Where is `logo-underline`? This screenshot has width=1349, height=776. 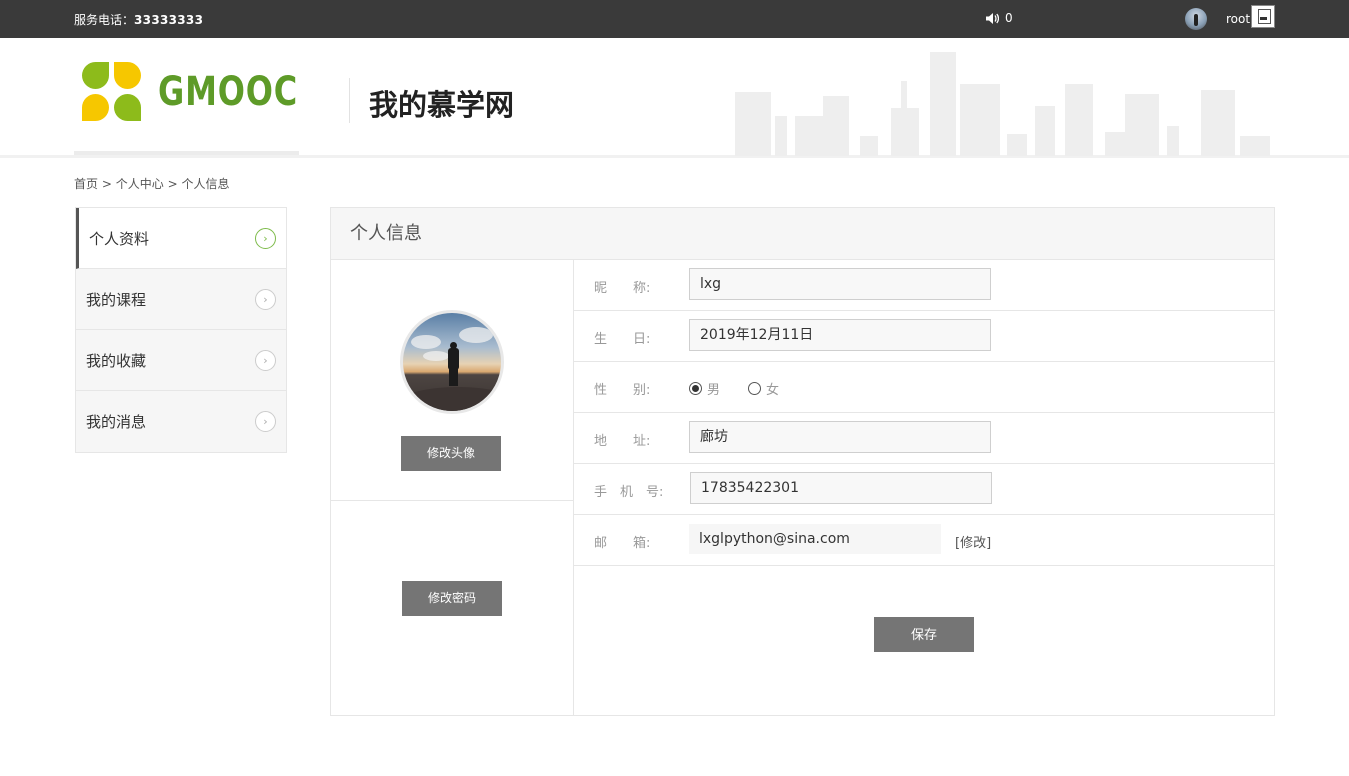
logo-underline is located at coordinates (186, 153).